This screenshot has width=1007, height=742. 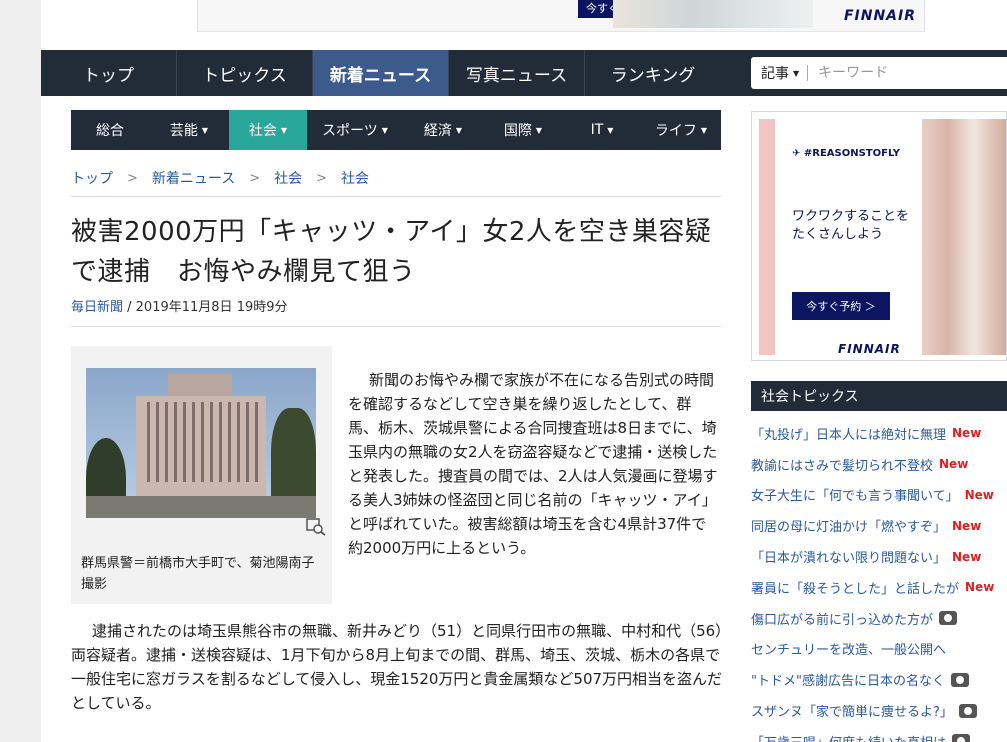 What do you see at coordinates (201, 507) in the screenshot?
I see `photo-ground` at bounding box center [201, 507].